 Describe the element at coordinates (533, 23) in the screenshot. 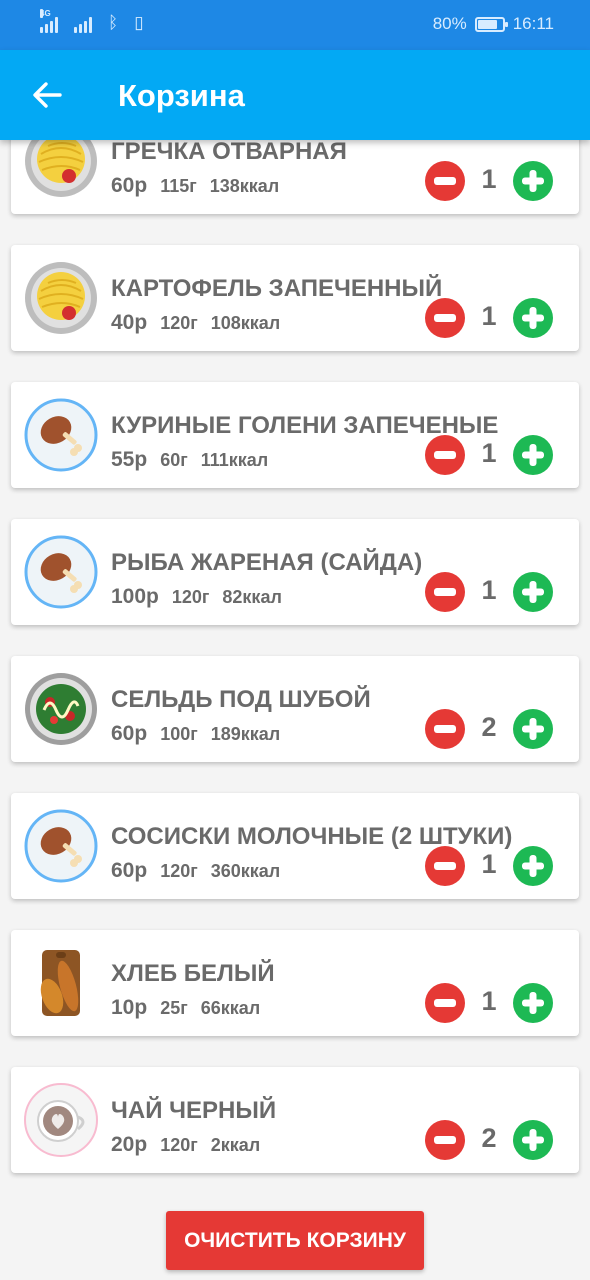

I see `clock: 16:11` at that location.